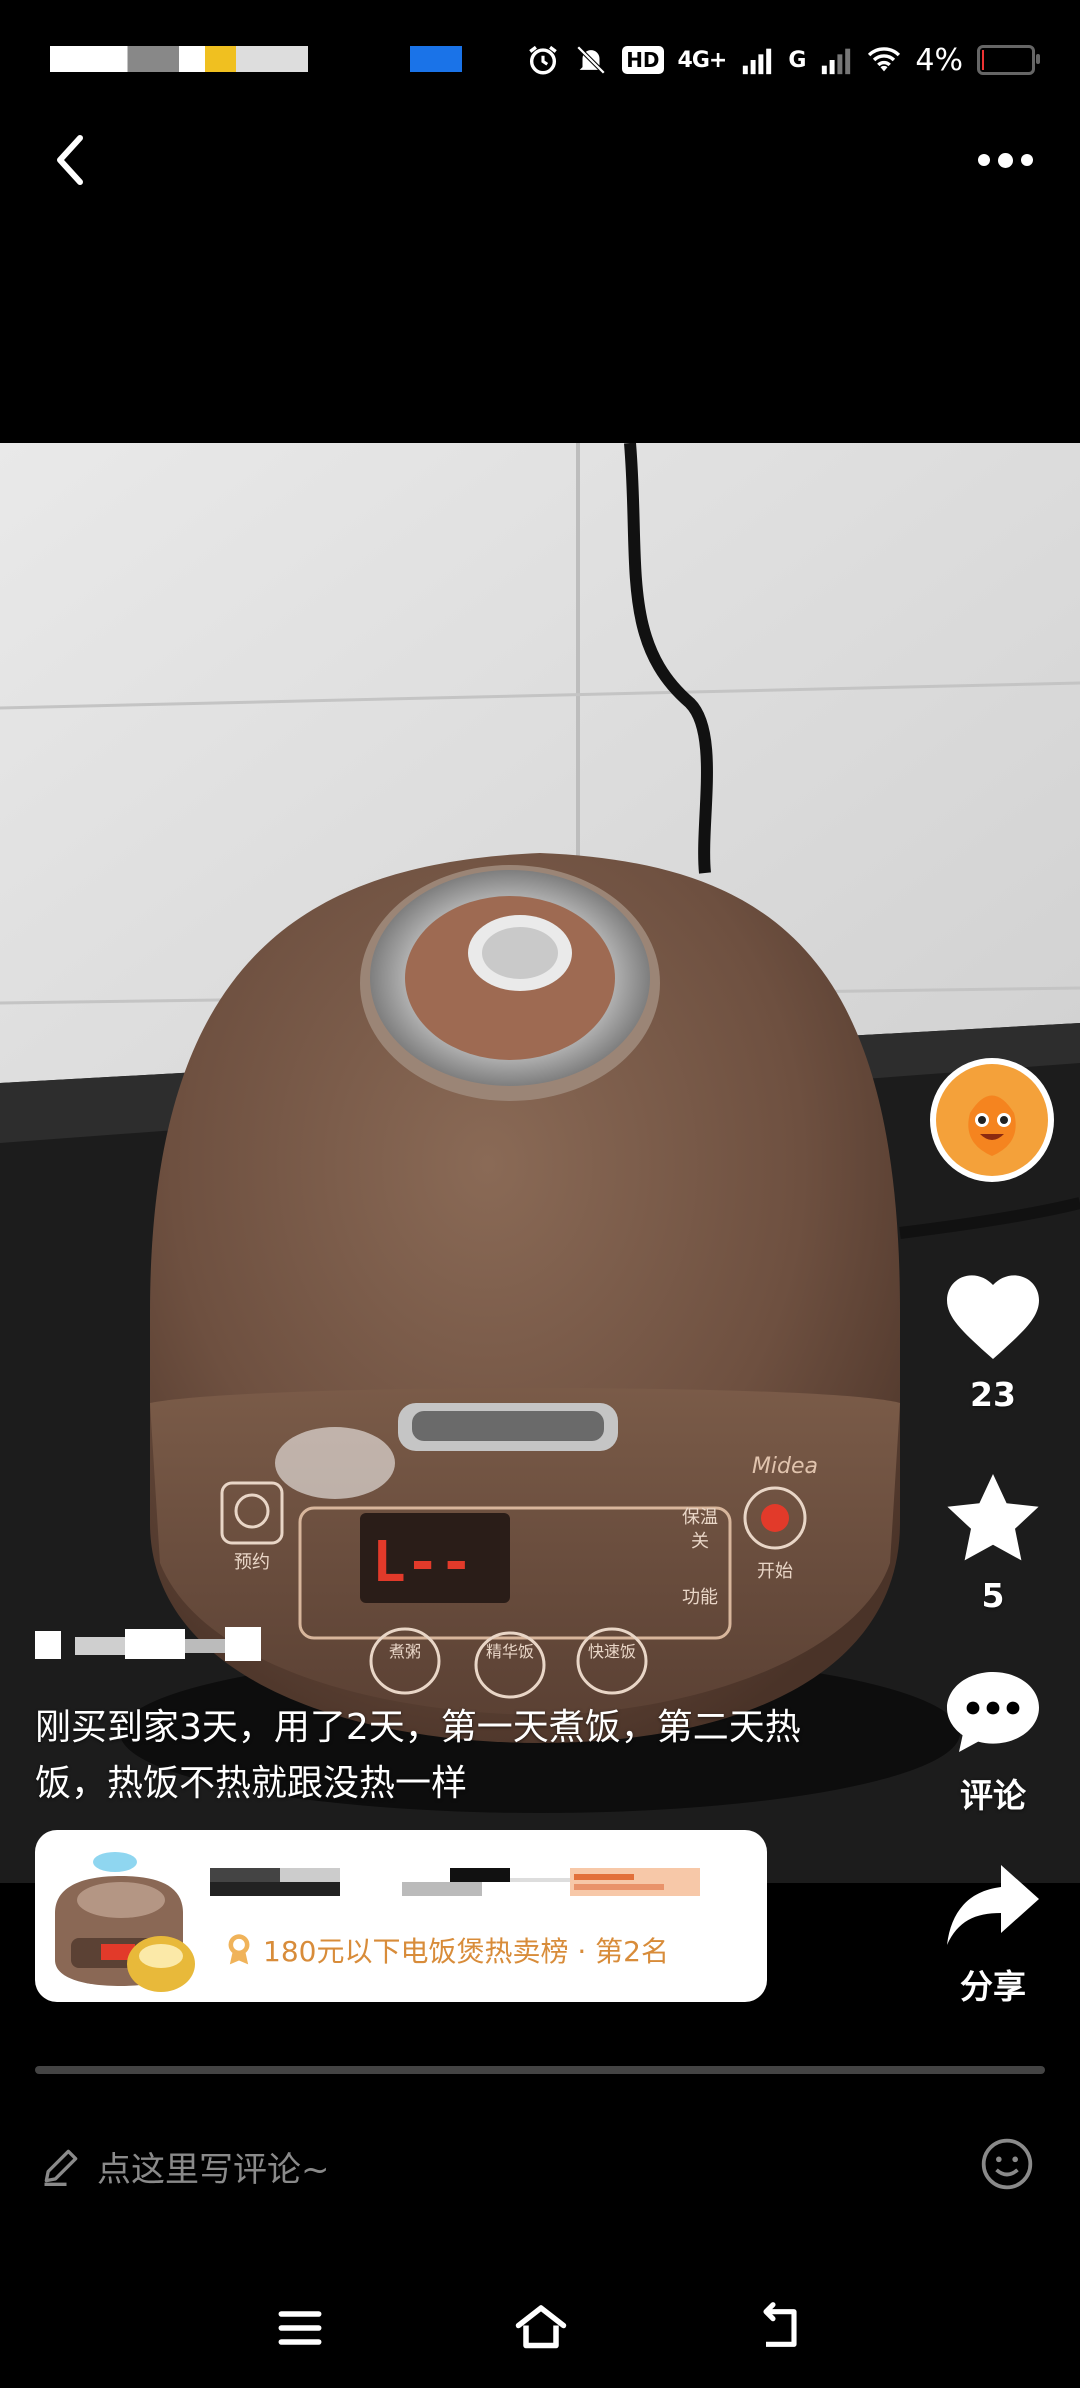 Image resolution: width=1080 pixels, height=2388 pixels. What do you see at coordinates (540, 2165) in the screenshot?
I see `comment-input-bar: 点这里写评论~` at bounding box center [540, 2165].